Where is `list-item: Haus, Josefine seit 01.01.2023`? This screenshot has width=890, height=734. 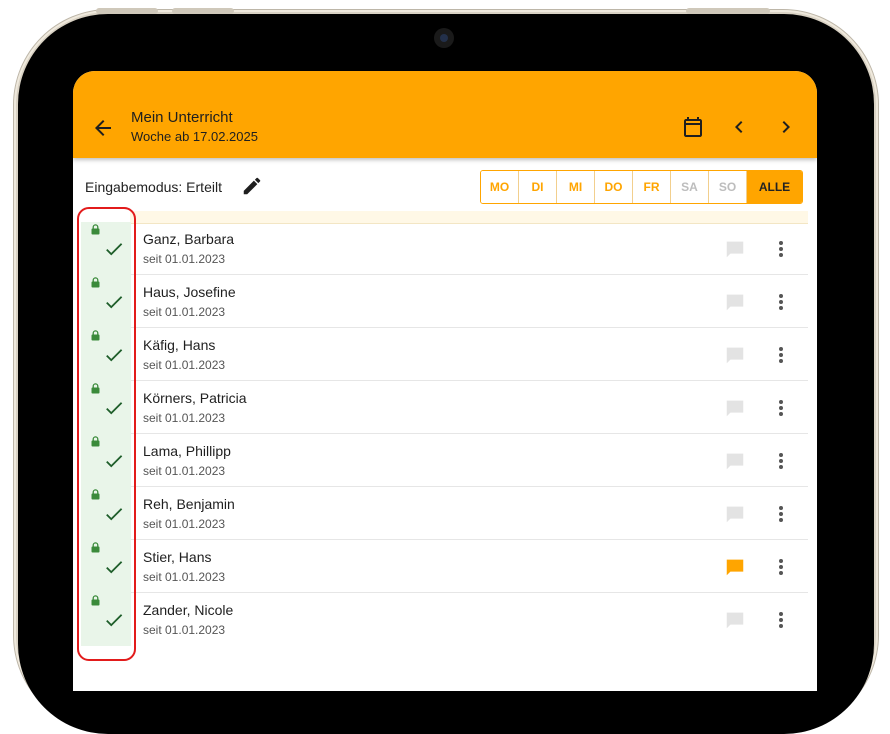
list-item: Haus, Josefine seit 01.01.2023 is located at coordinates (445, 301).